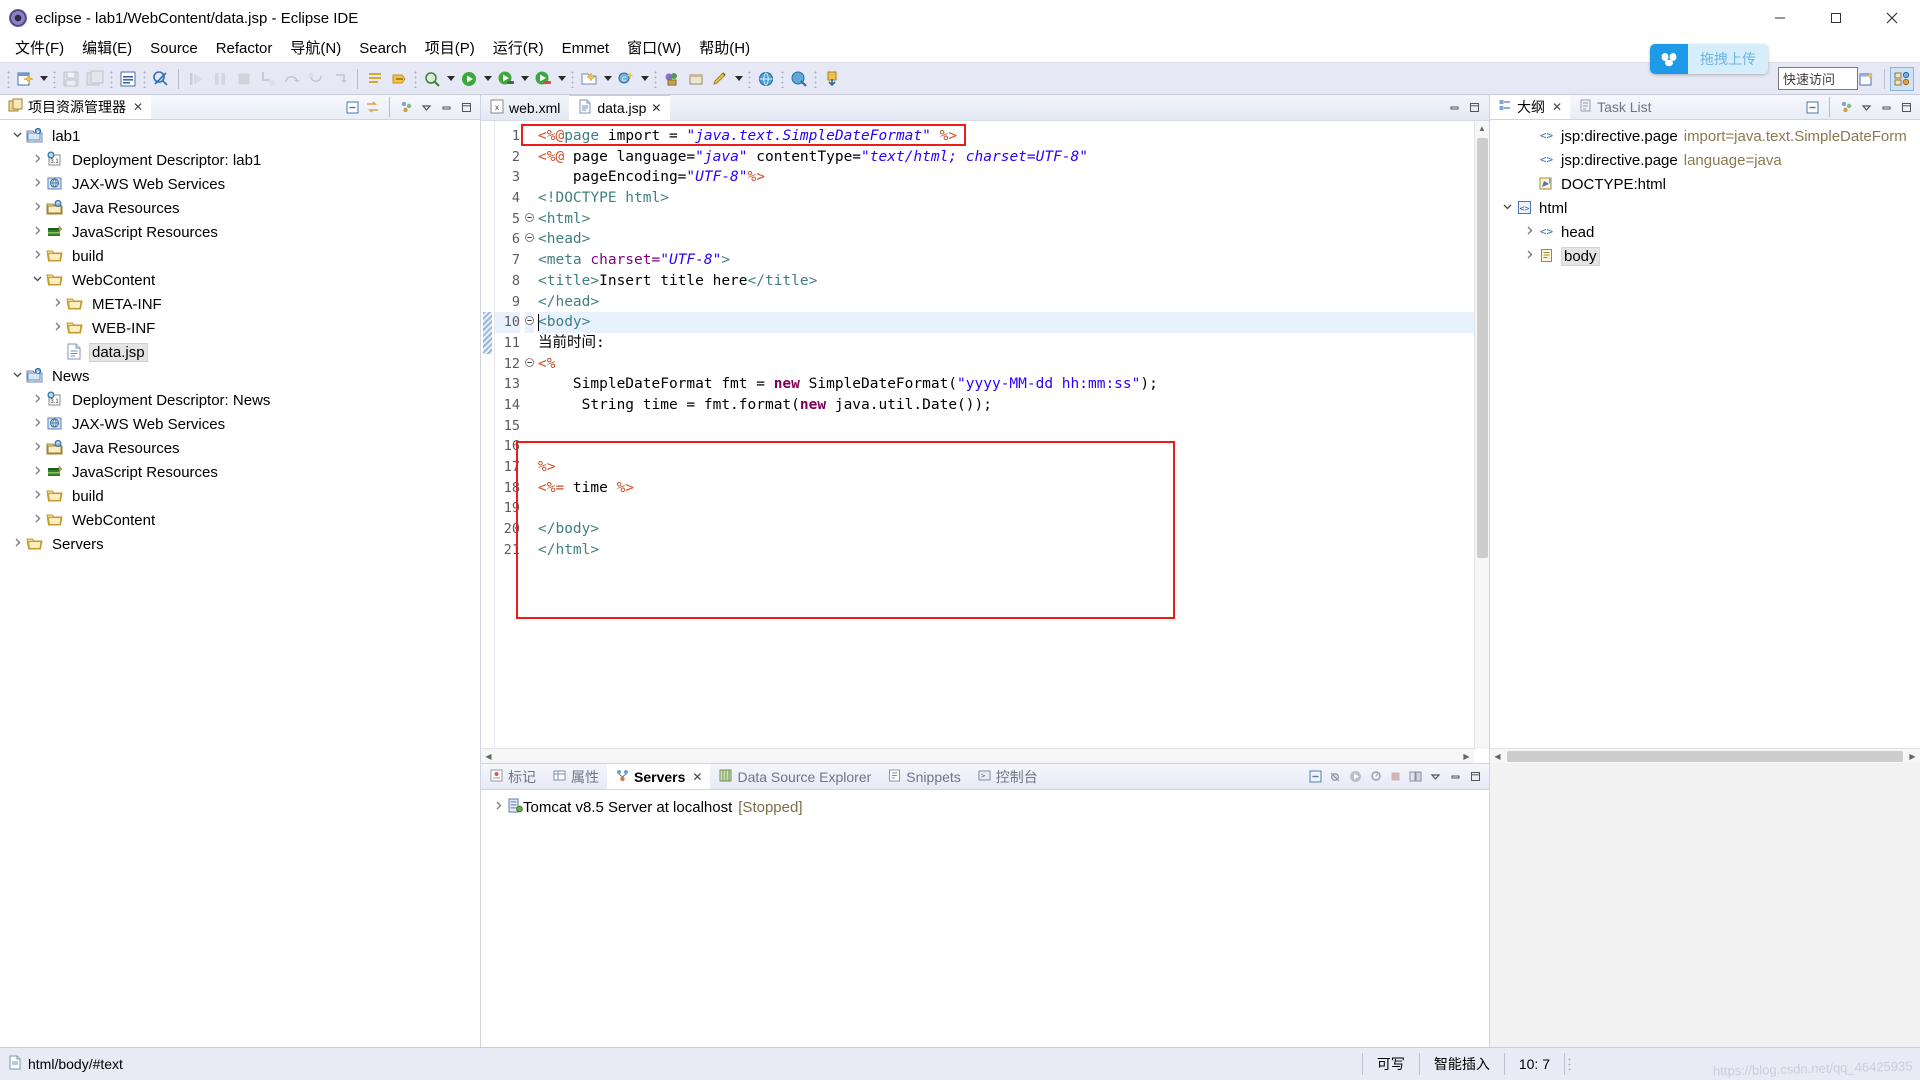  What do you see at coordinates (985, 807) in the screenshot?
I see `server-row: Tomcat v8.5 Server at localhost [Stopped]` at bounding box center [985, 807].